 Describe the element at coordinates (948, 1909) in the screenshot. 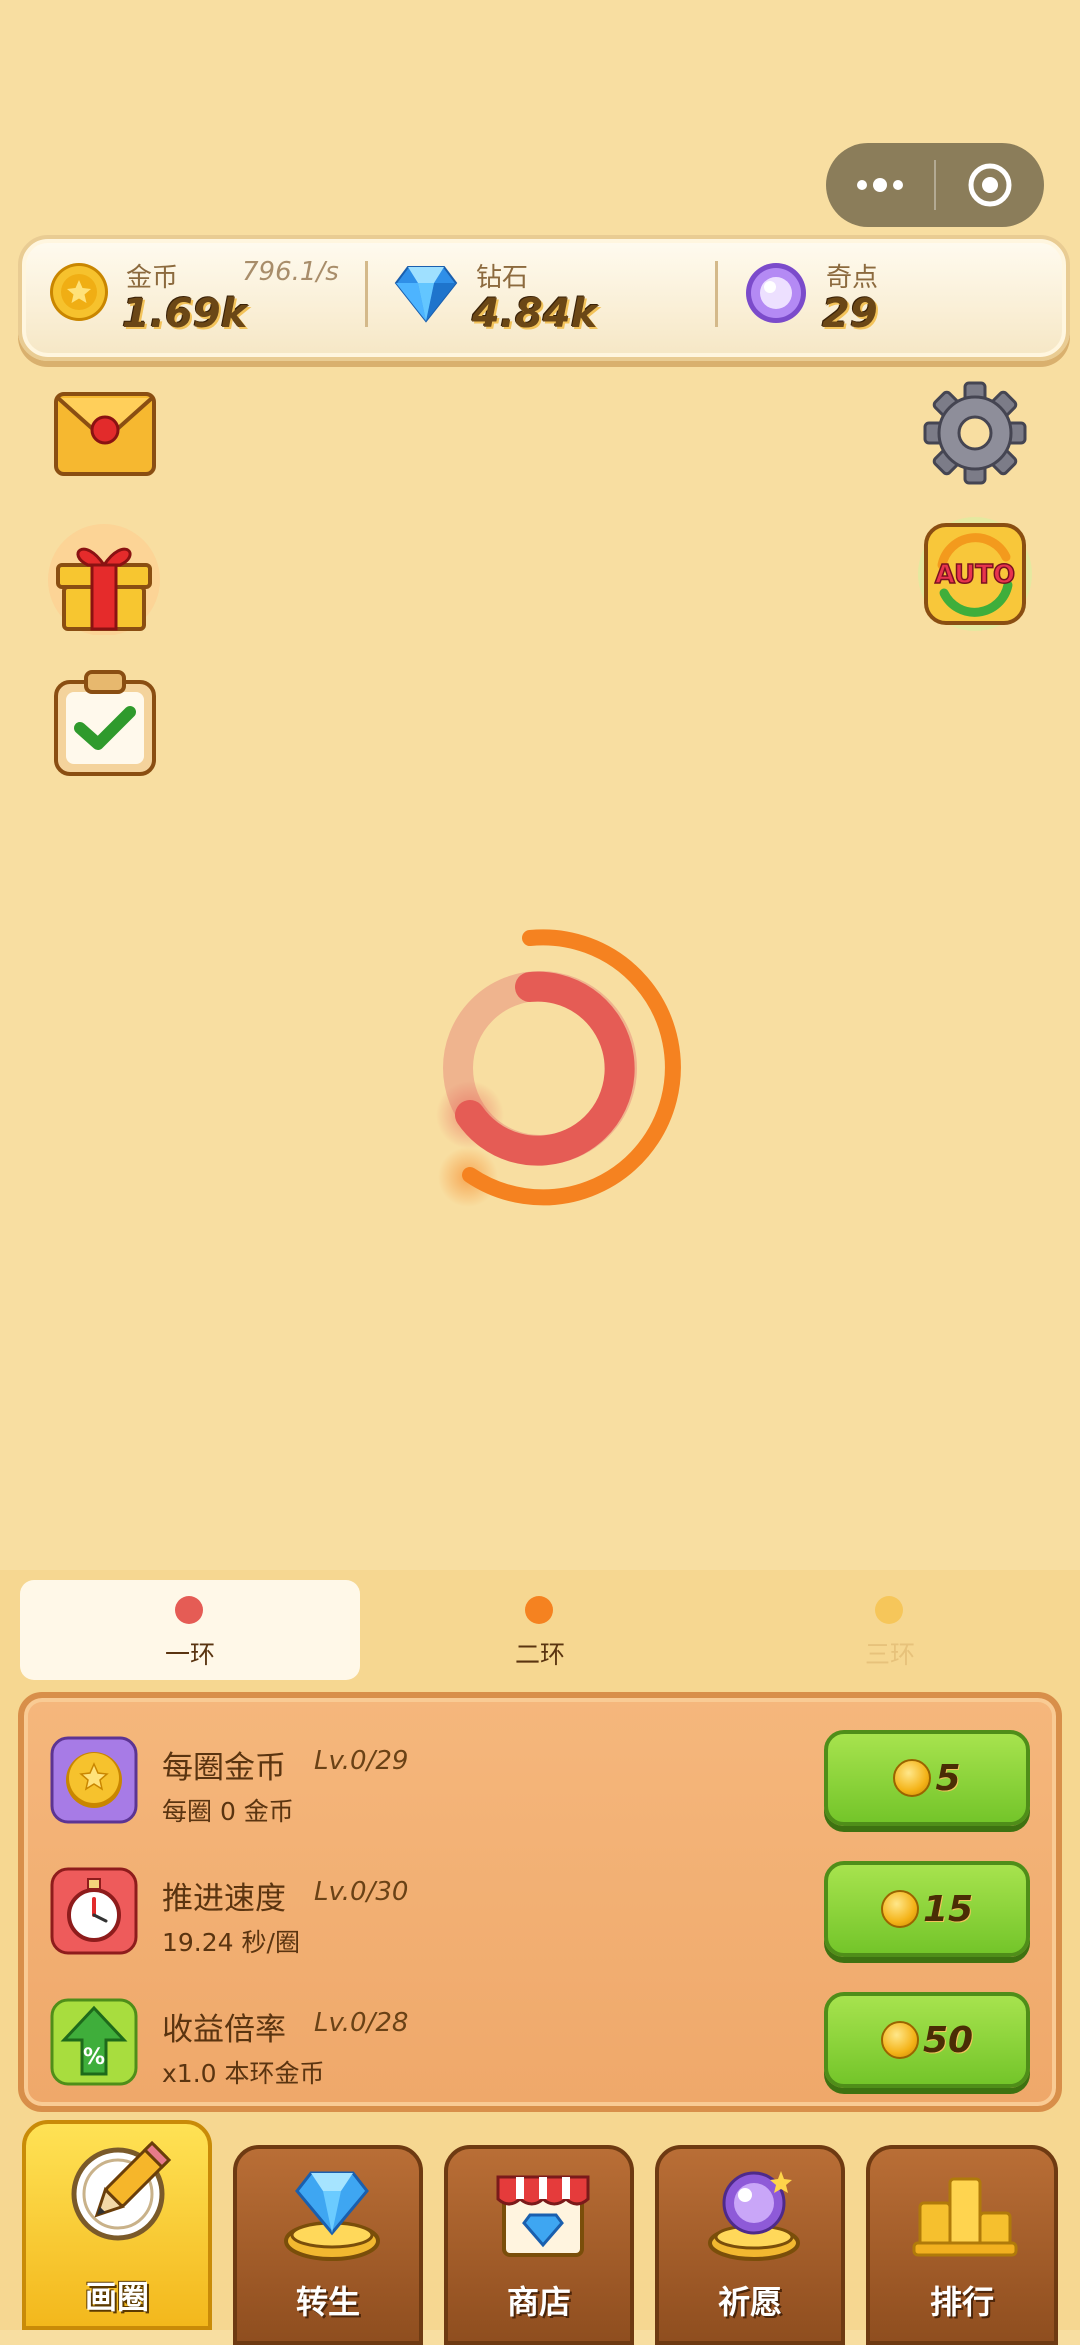

I see `upgrade-cost: 15` at that location.